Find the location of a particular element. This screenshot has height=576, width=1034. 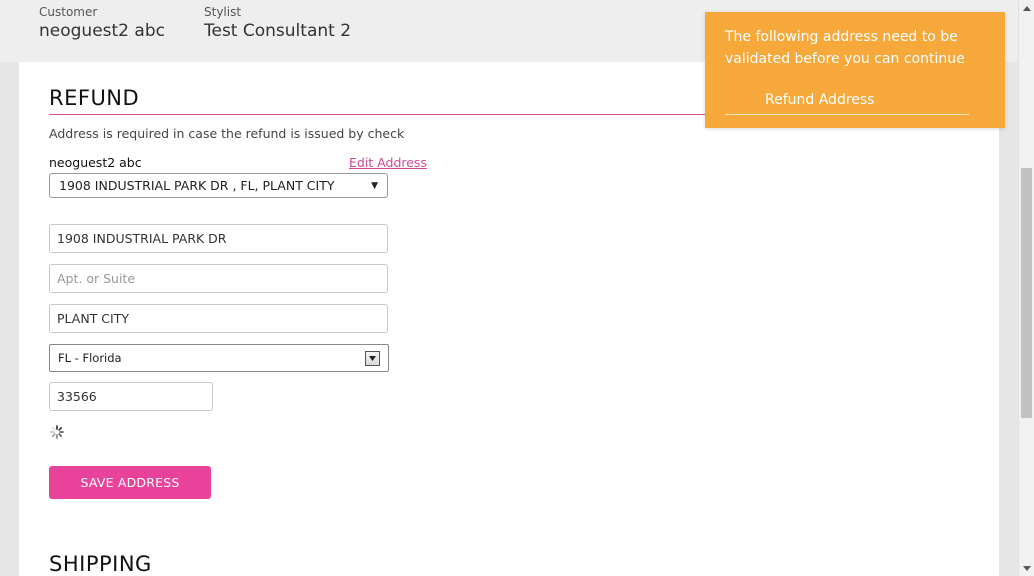

city-input: PLANT CITY is located at coordinates (218, 318).